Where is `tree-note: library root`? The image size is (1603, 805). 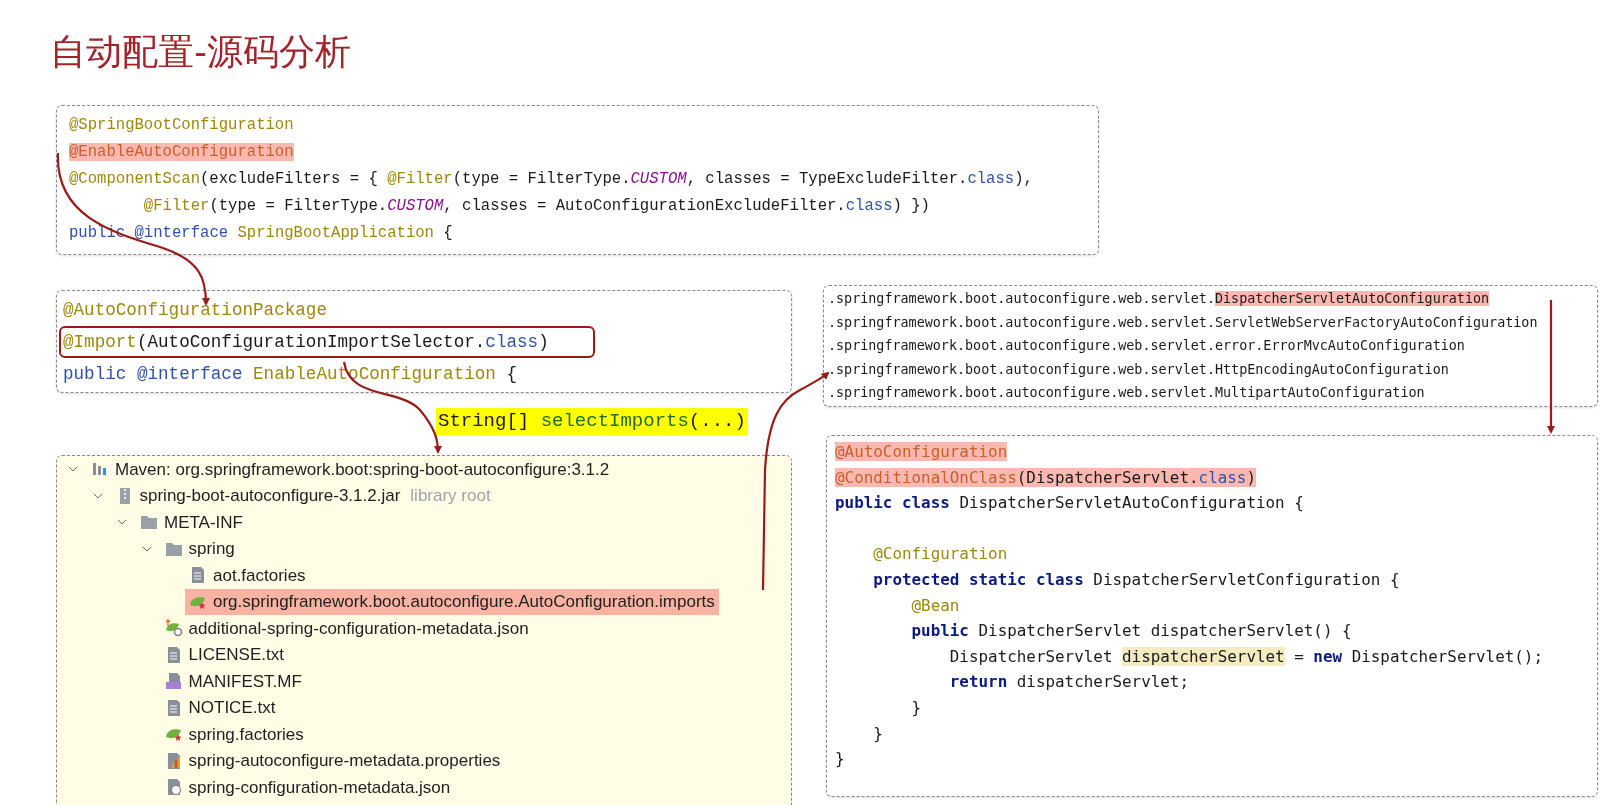
tree-note: library root is located at coordinates (450, 496).